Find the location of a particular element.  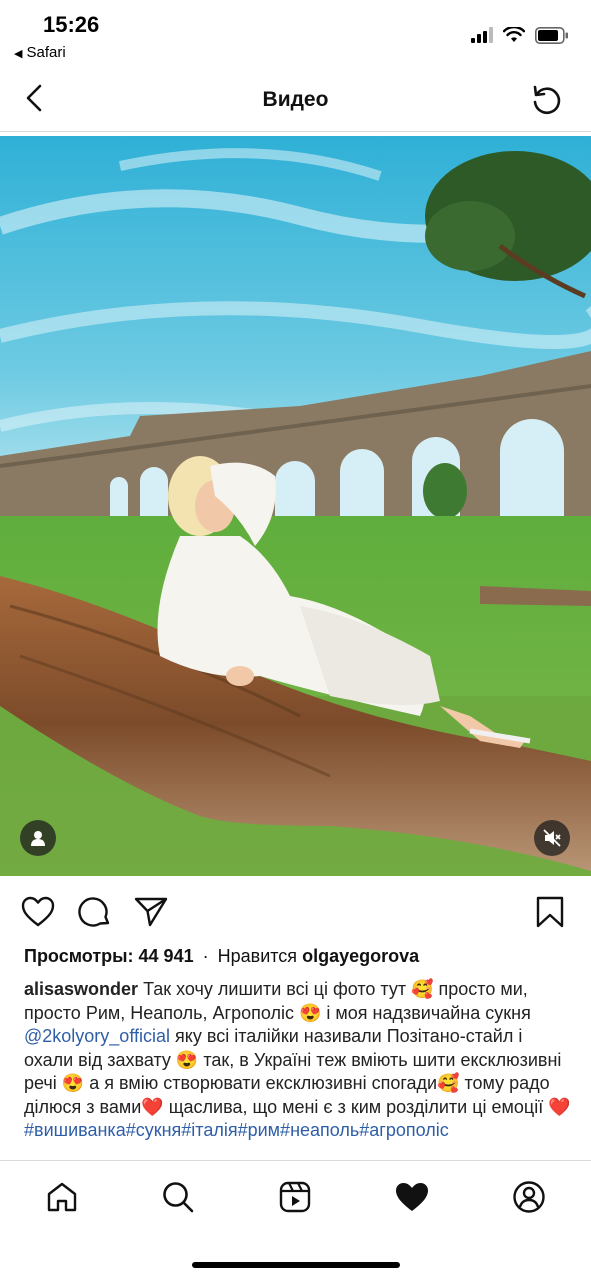

user-tag-button is located at coordinates (38, 838).